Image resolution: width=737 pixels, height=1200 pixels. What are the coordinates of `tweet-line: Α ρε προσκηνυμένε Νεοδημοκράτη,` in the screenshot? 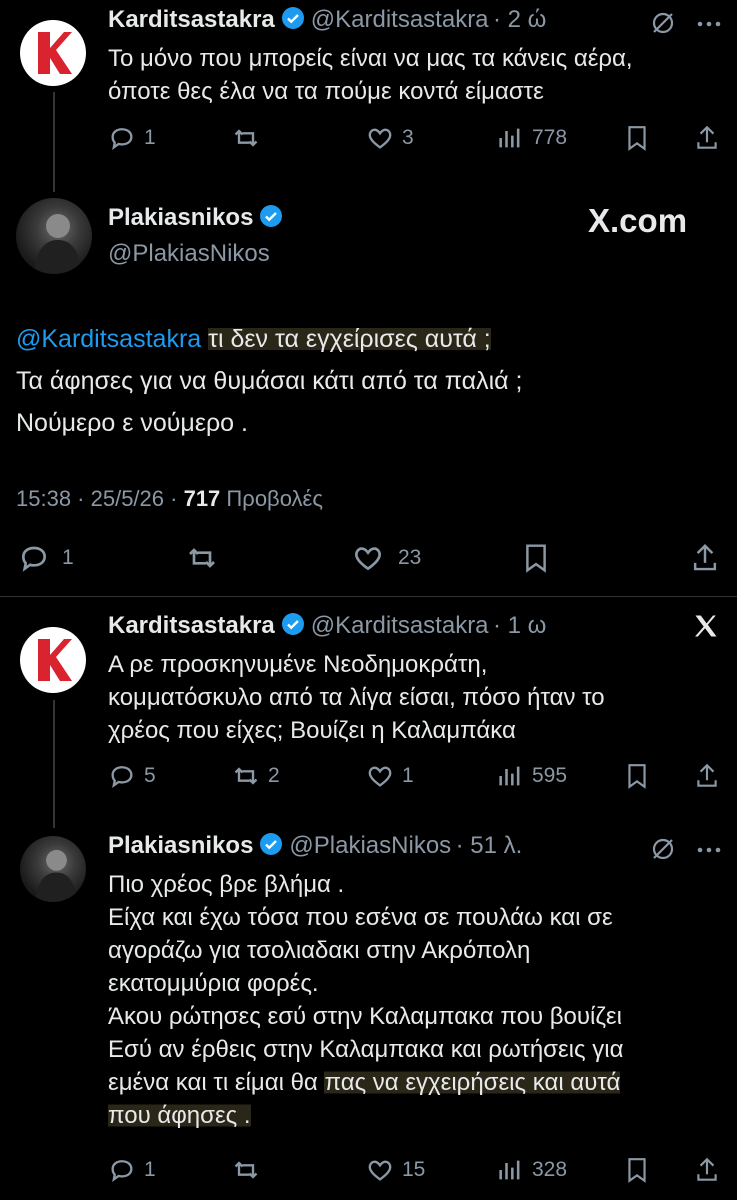 It's located at (298, 664).